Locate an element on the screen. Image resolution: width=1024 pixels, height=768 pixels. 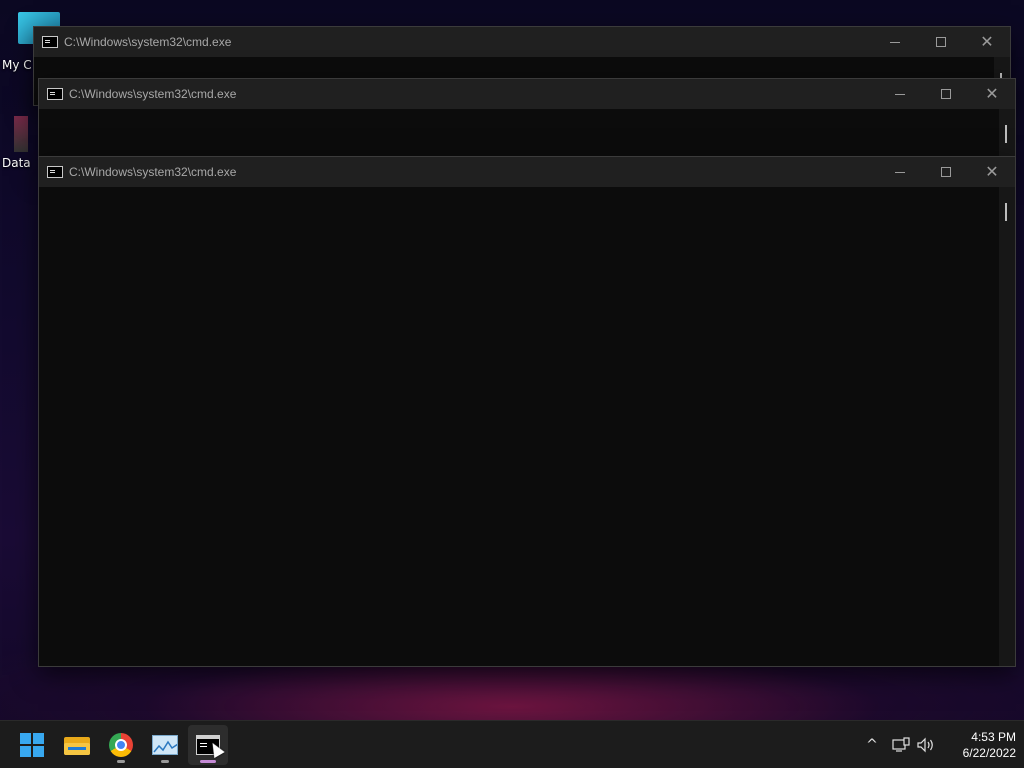
start-button is located at coordinates (32, 745).